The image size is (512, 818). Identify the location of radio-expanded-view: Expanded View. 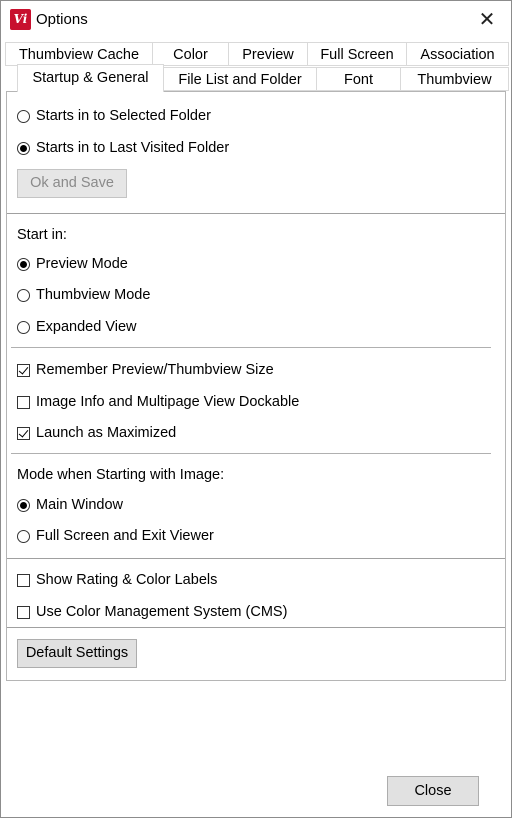
(77, 327).